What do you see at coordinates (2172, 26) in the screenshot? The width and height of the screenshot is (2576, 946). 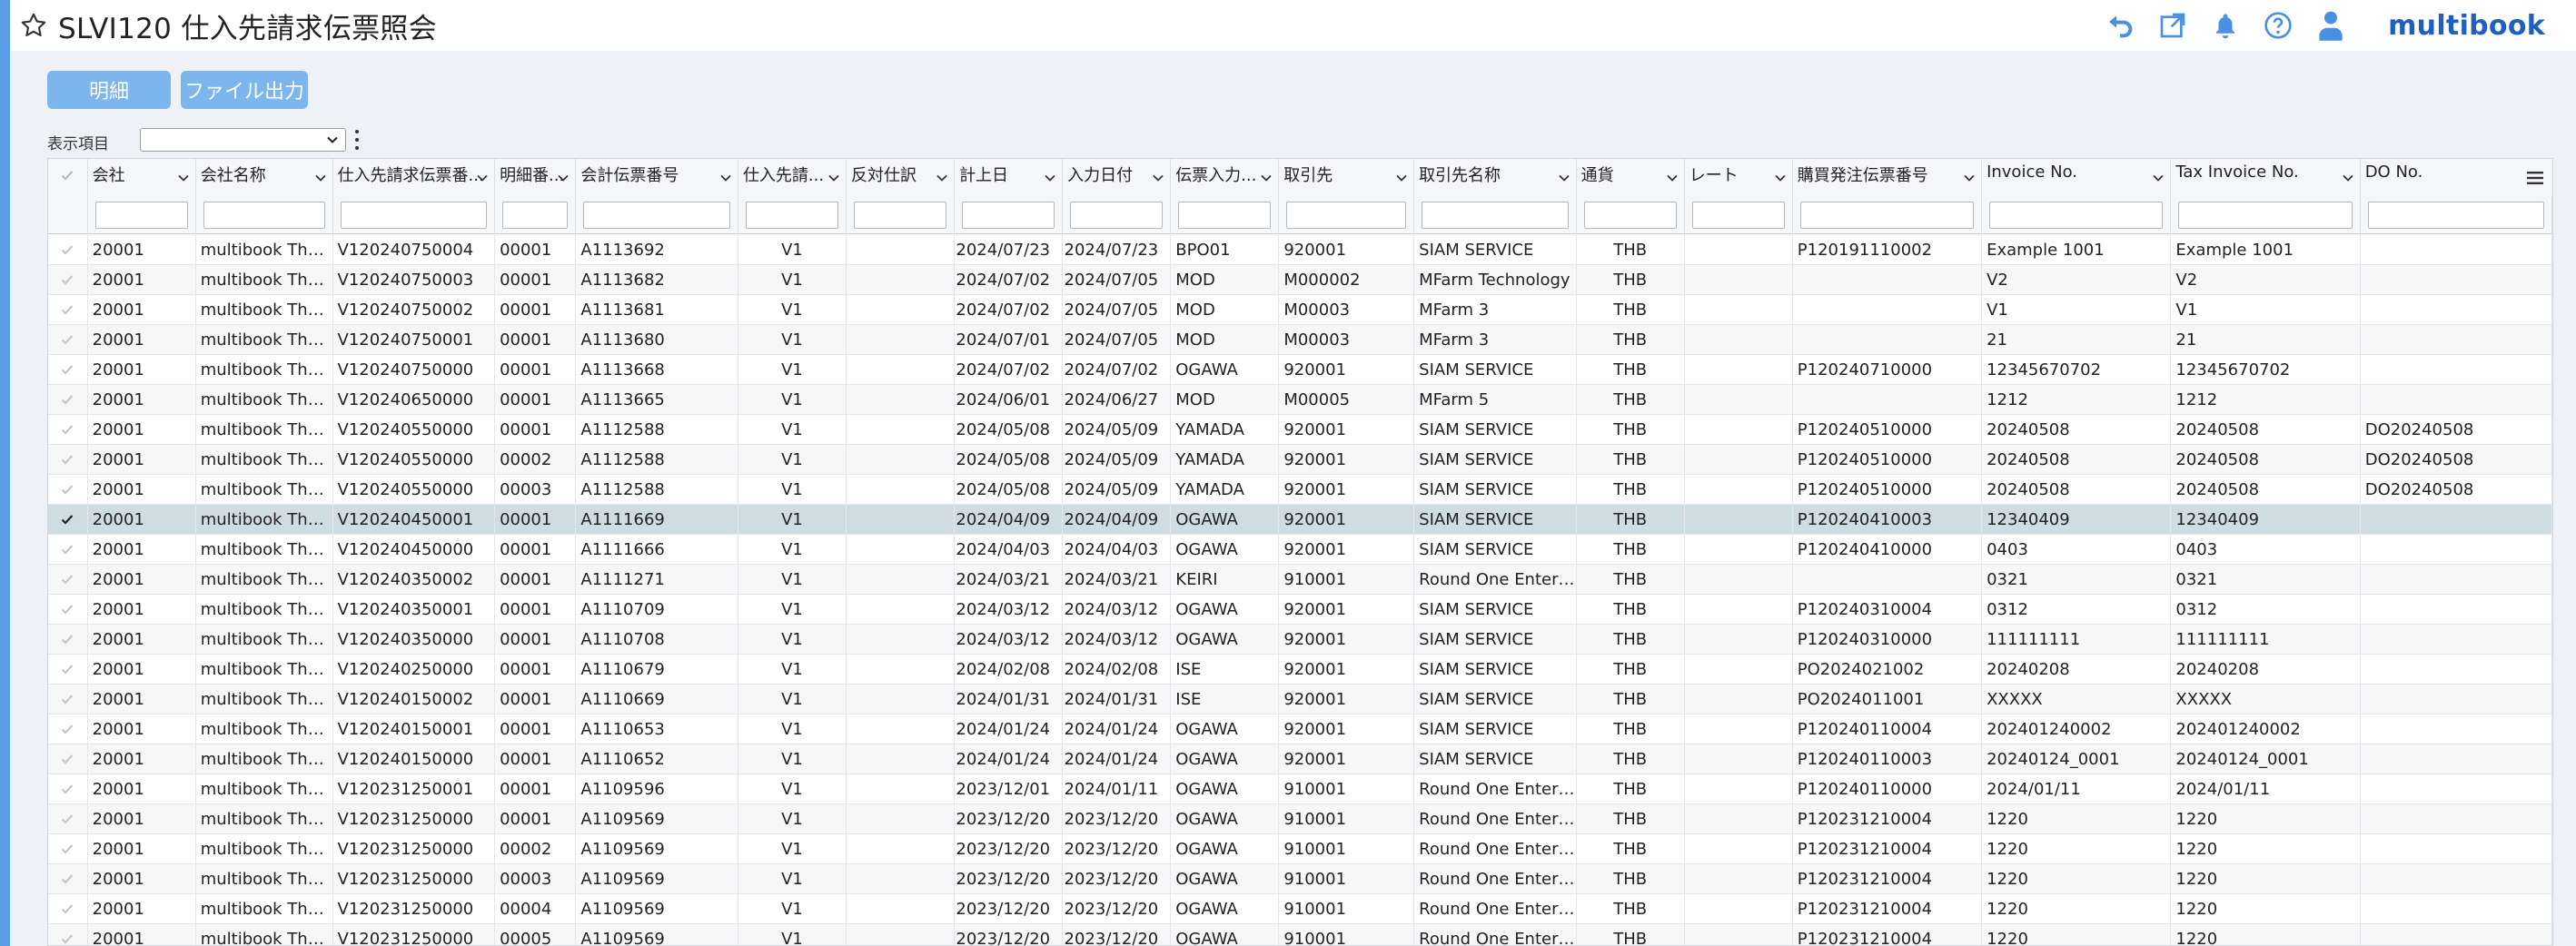 I see `open-external-icon` at bounding box center [2172, 26].